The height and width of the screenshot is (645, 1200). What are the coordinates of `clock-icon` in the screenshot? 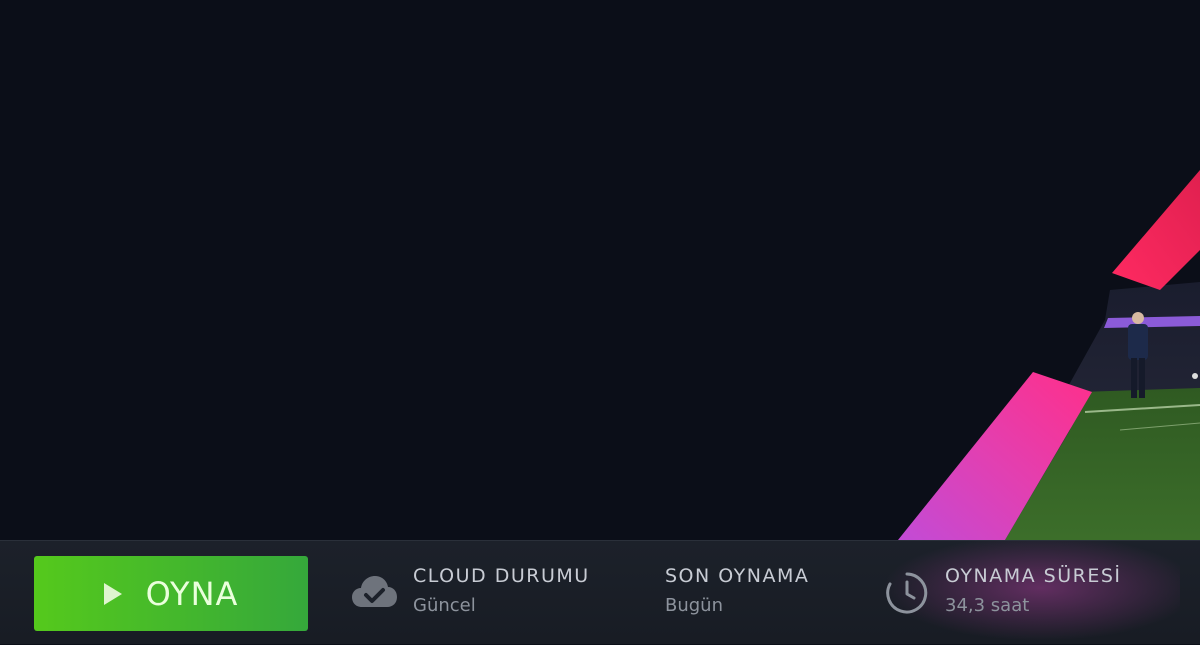 It's located at (907, 595).